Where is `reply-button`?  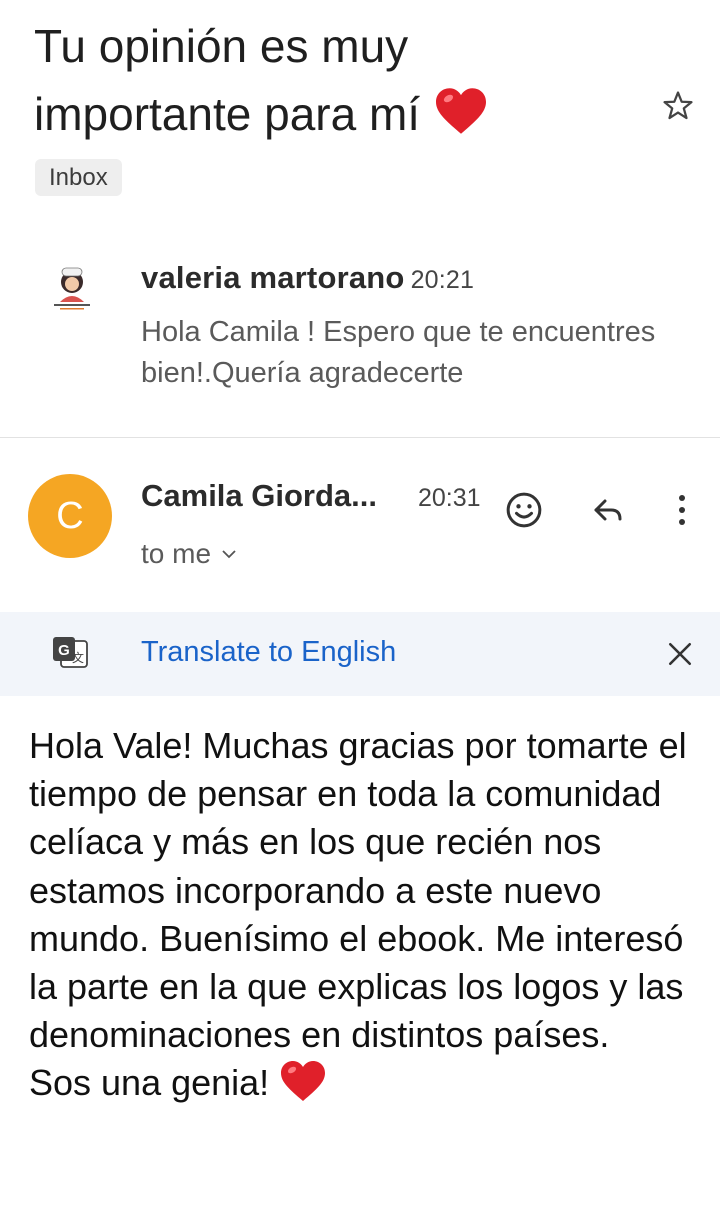 reply-button is located at coordinates (608, 510).